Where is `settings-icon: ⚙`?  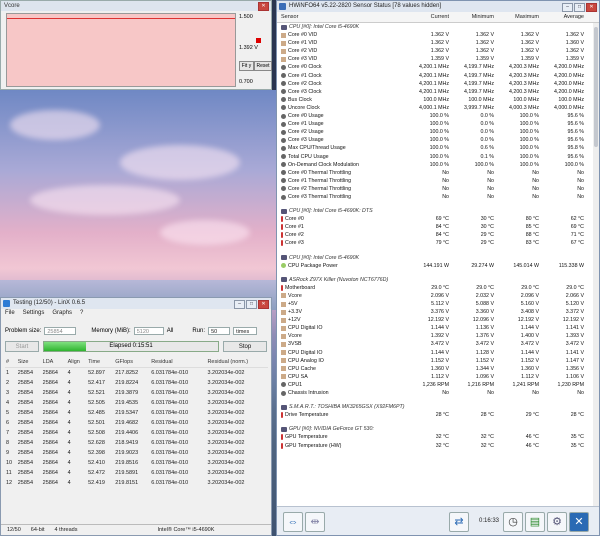
settings-icon: ⚙ is located at coordinates (557, 522).